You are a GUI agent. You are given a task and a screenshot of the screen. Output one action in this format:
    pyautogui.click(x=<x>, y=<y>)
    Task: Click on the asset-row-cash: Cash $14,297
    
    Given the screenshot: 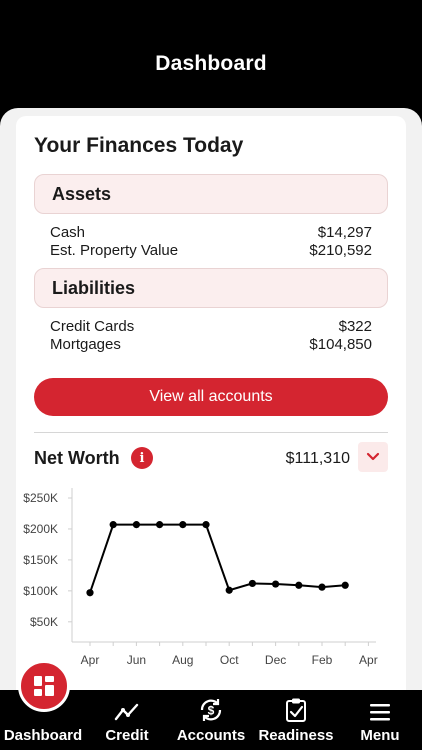 What is the action you would take?
    pyautogui.click(x=211, y=232)
    